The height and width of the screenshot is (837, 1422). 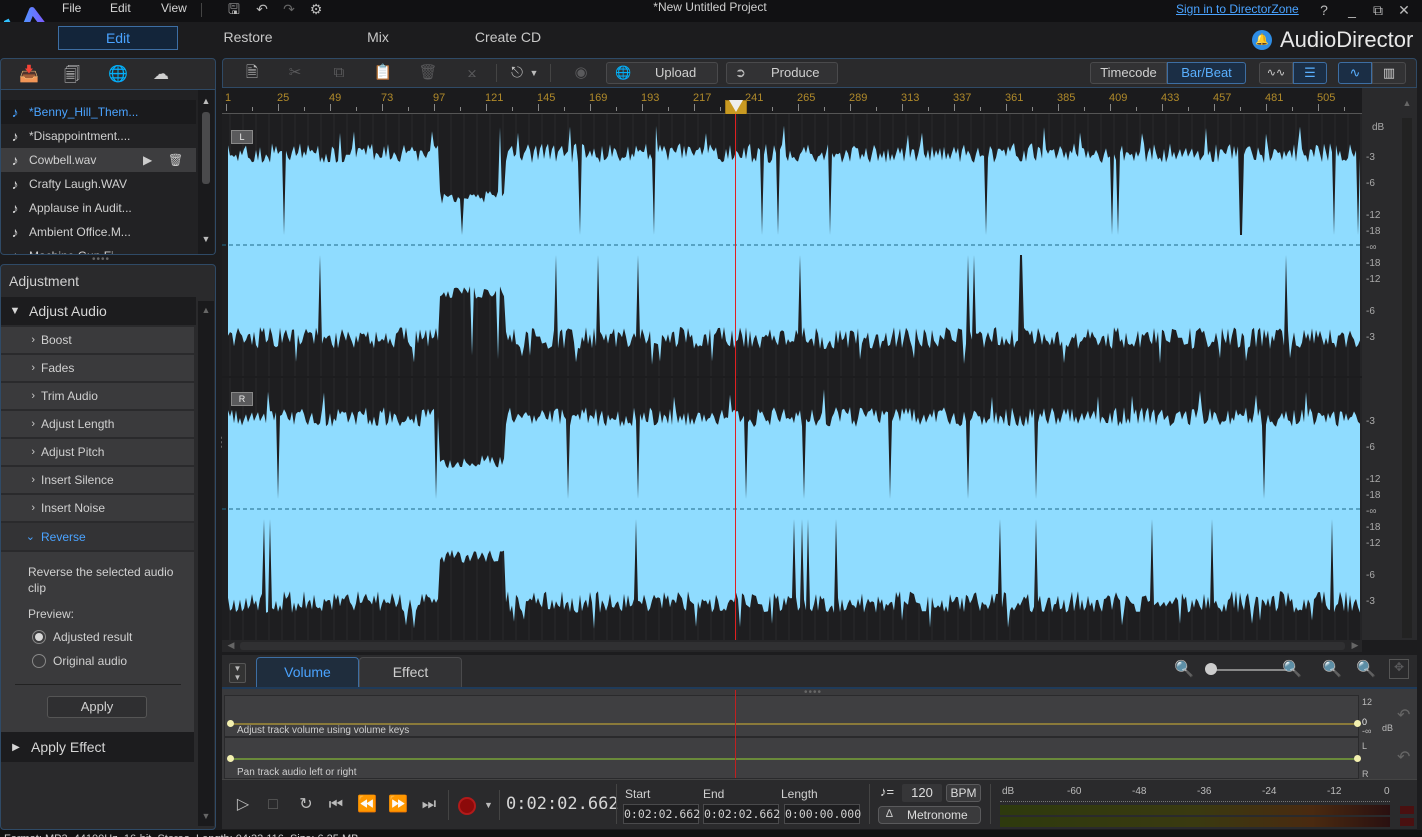 What do you see at coordinates (428, 73) in the screenshot?
I see `delete-icon: 🗑` at bounding box center [428, 73].